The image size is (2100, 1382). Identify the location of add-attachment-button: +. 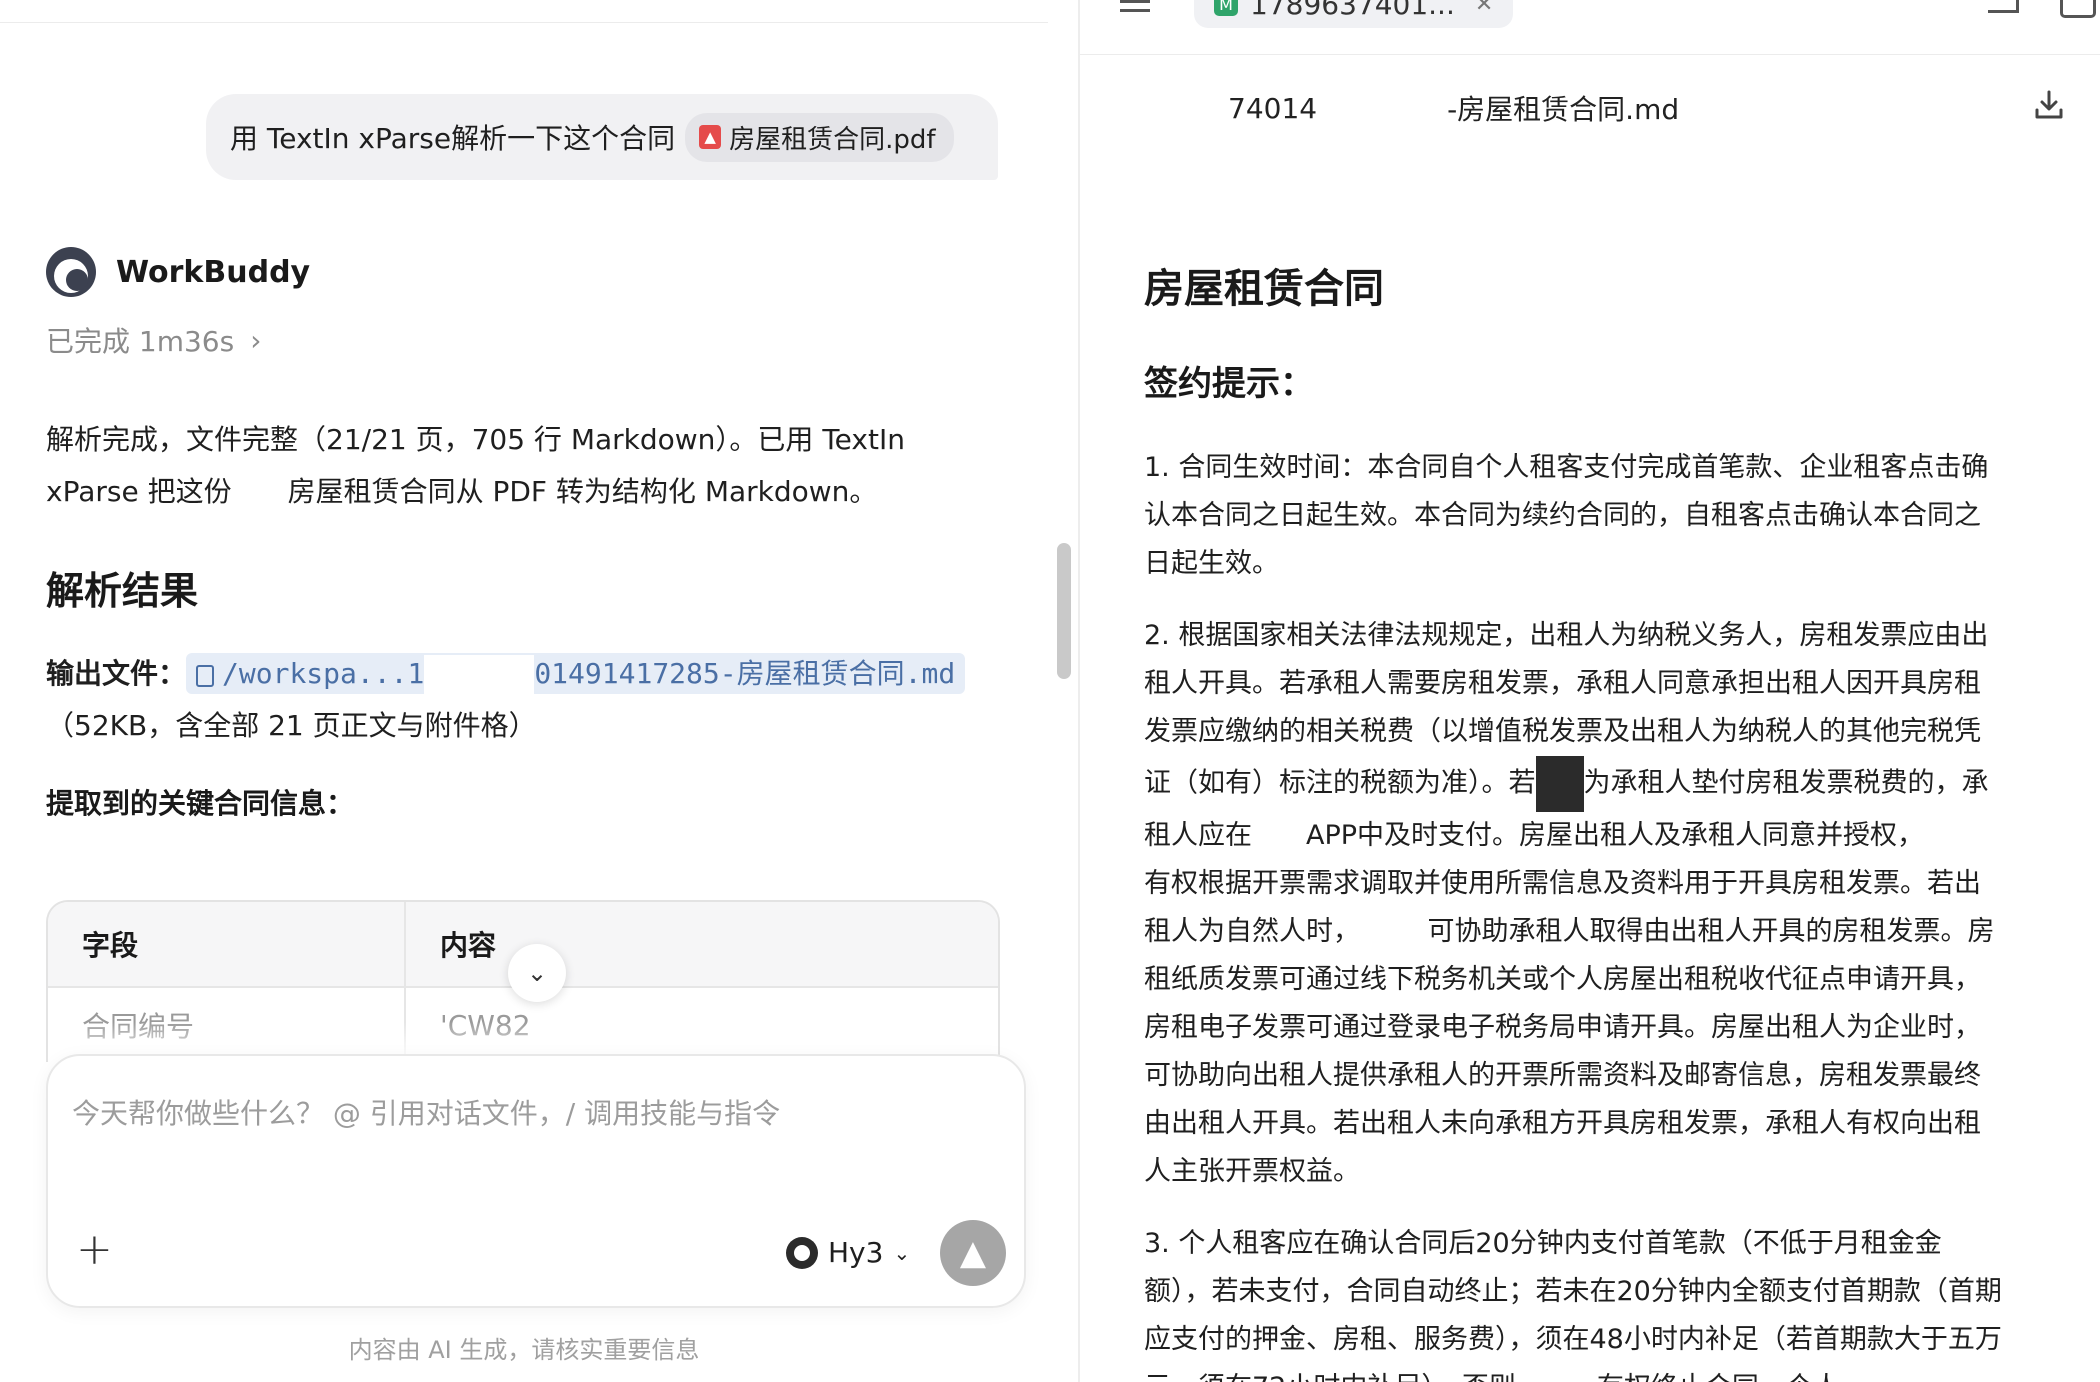
(94, 1250).